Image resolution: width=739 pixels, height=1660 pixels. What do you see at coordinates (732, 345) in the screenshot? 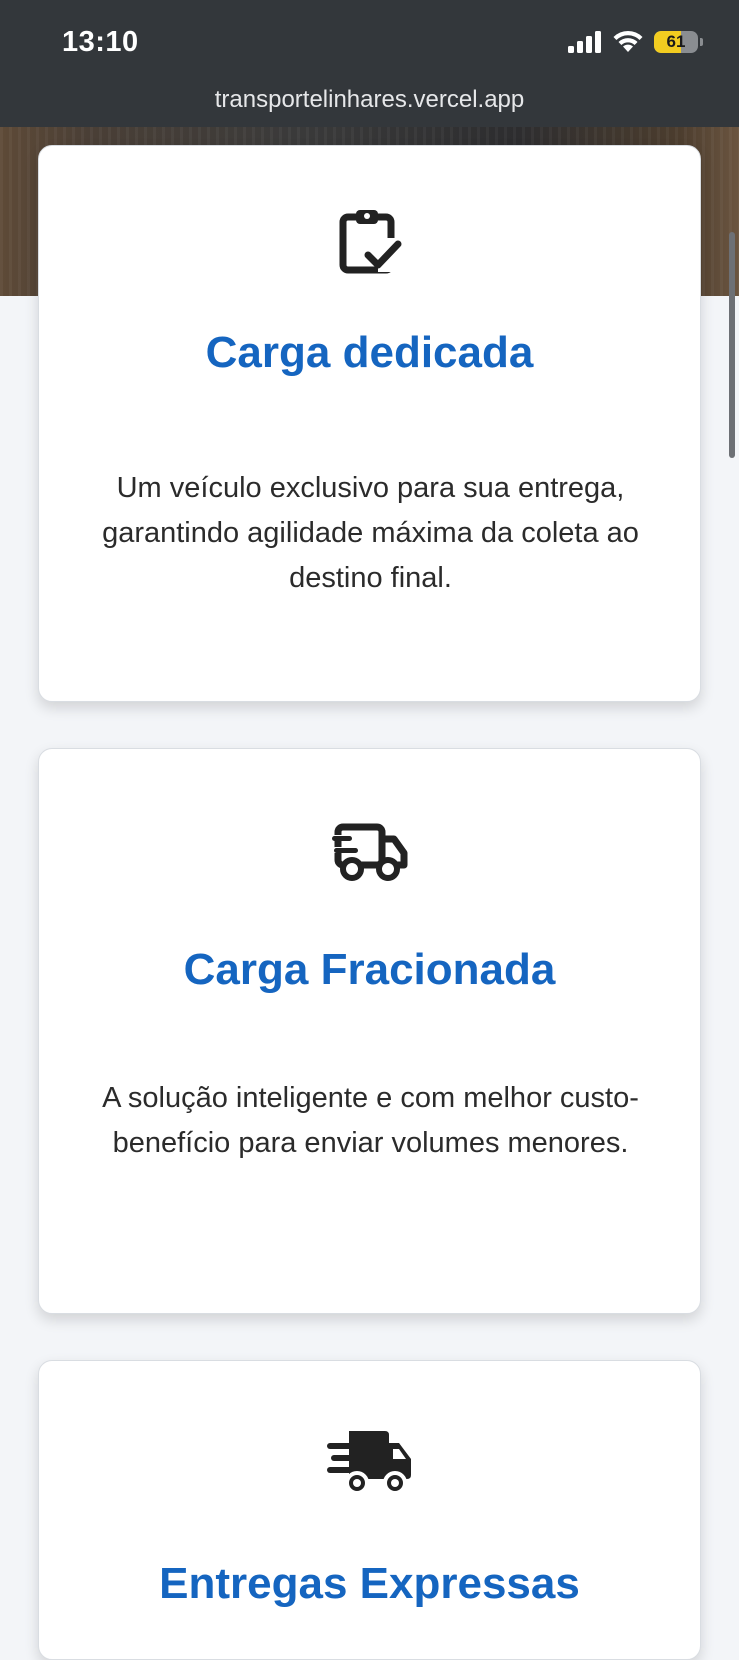
I see `scrollbar` at bounding box center [732, 345].